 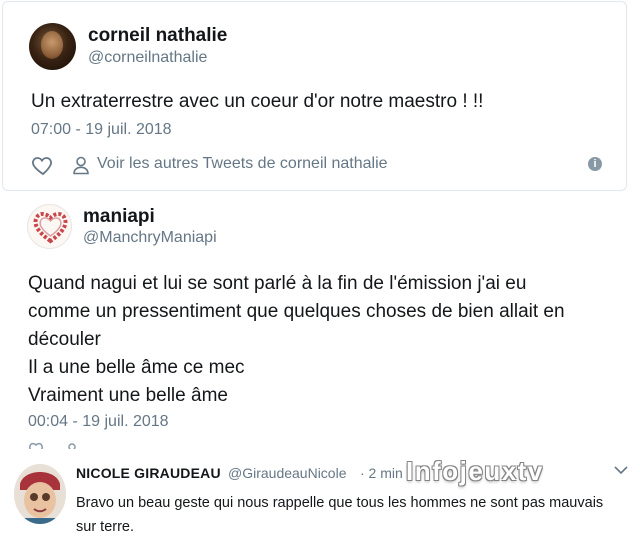 I want to click on tweet-text-line: Il a une belle âme ce mec, so click(x=136, y=367).